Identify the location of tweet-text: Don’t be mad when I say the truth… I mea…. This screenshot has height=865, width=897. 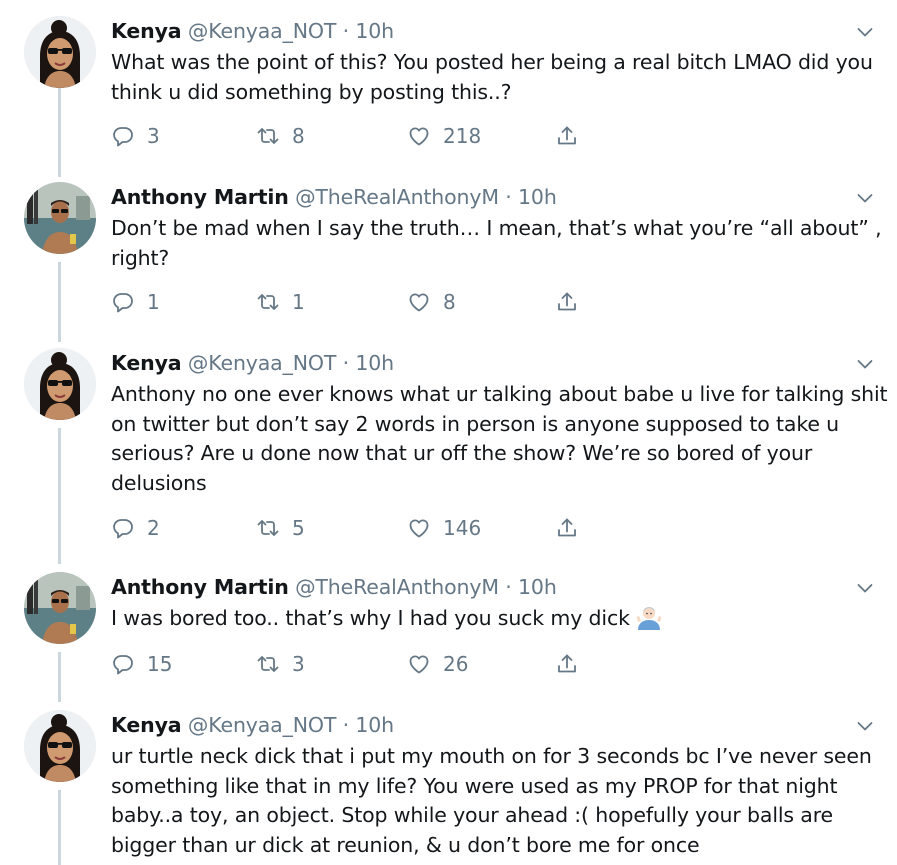
(496, 243).